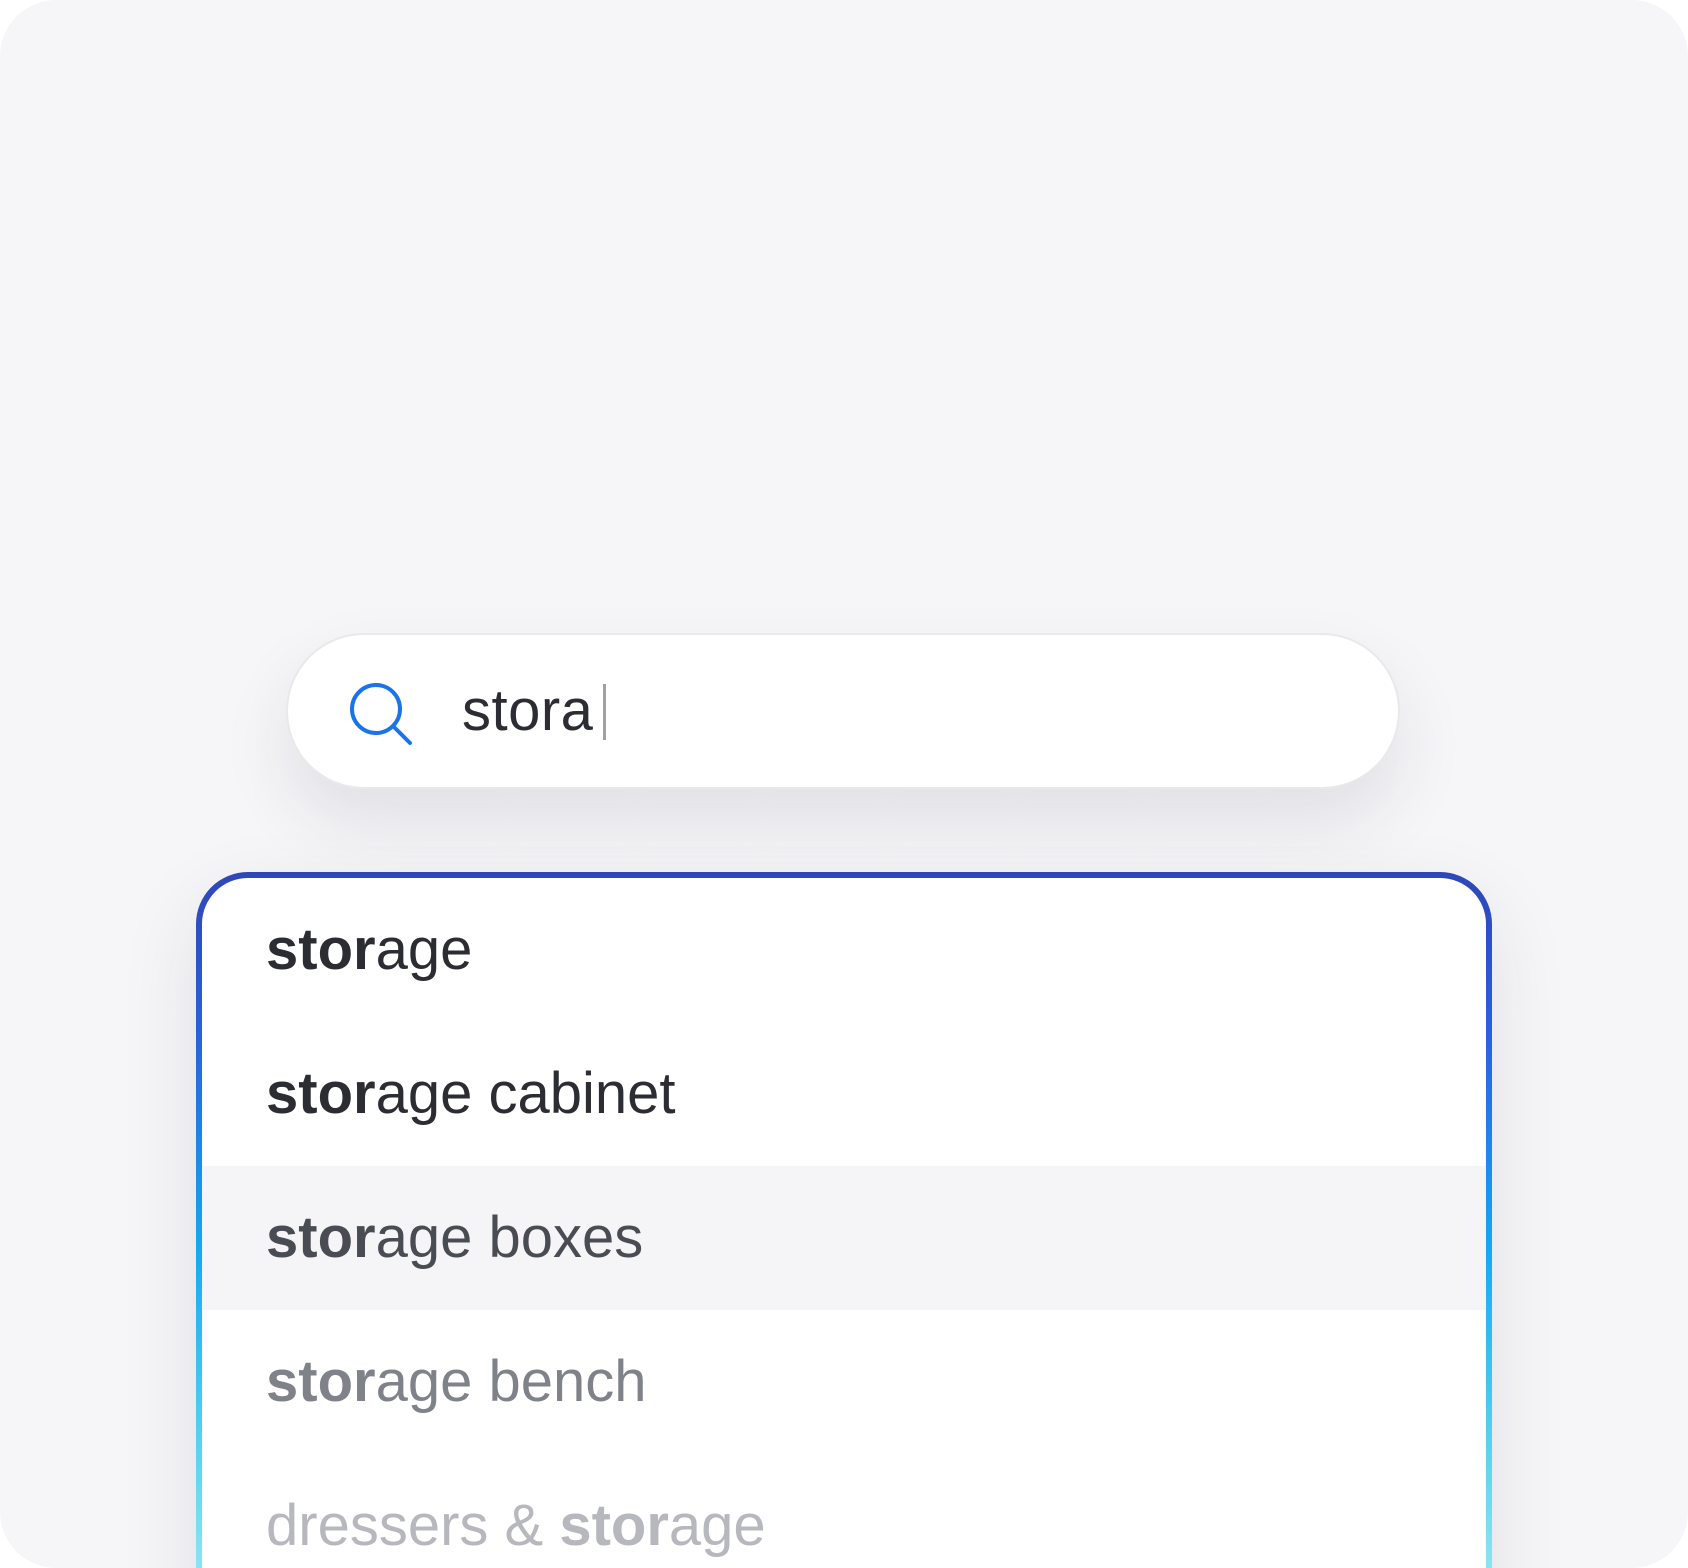 The width and height of the screenshot is (1688, 1568). I want to click on suggestion-item: storage, so click(844, 950).